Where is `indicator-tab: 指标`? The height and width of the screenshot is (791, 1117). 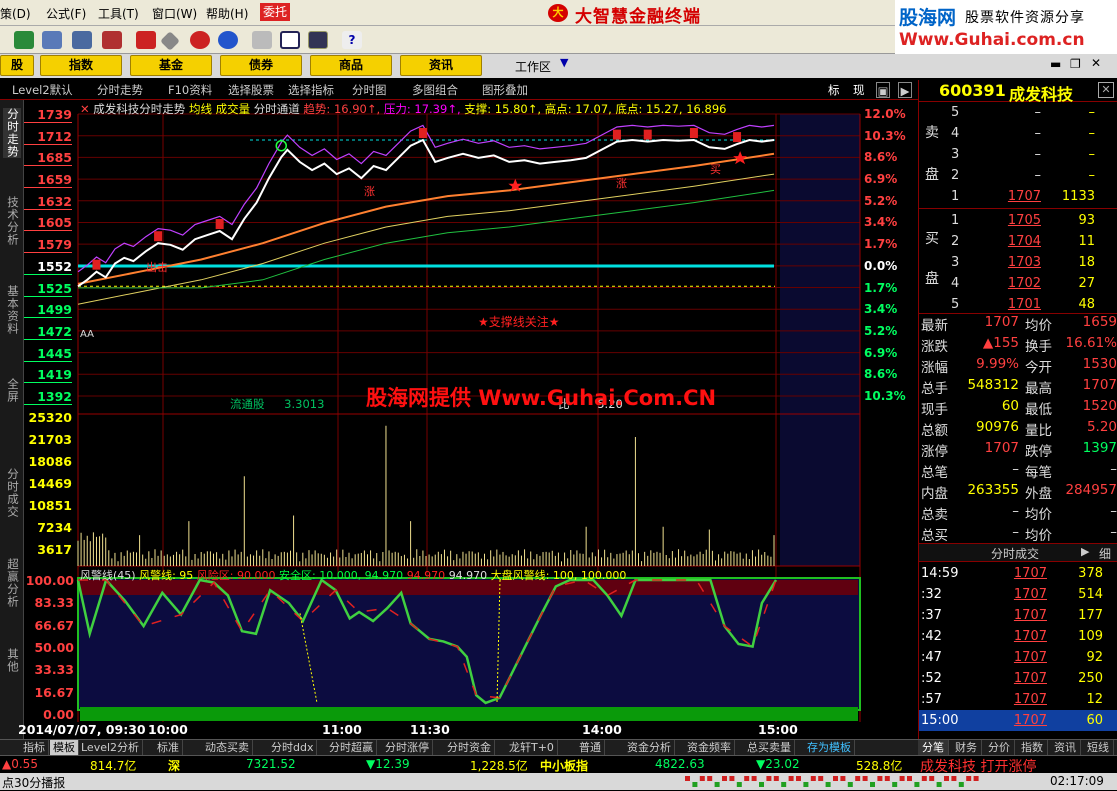
indicator-tab: 指标 is located at coordinates (34, 748).